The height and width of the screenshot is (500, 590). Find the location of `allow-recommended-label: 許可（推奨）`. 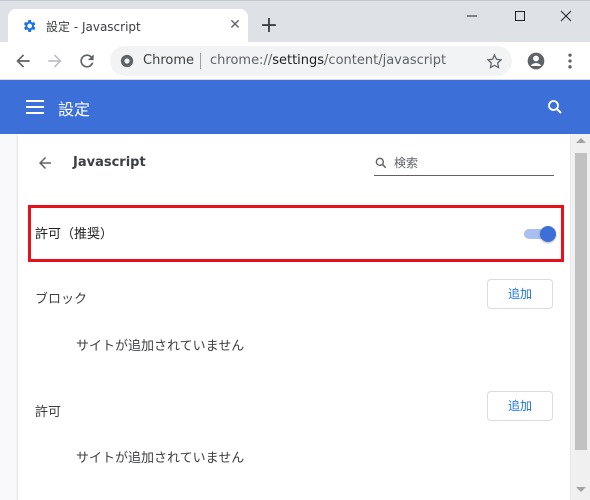

allow-recommended-label: 許可（推奨） is located at coordinates (74, 234).